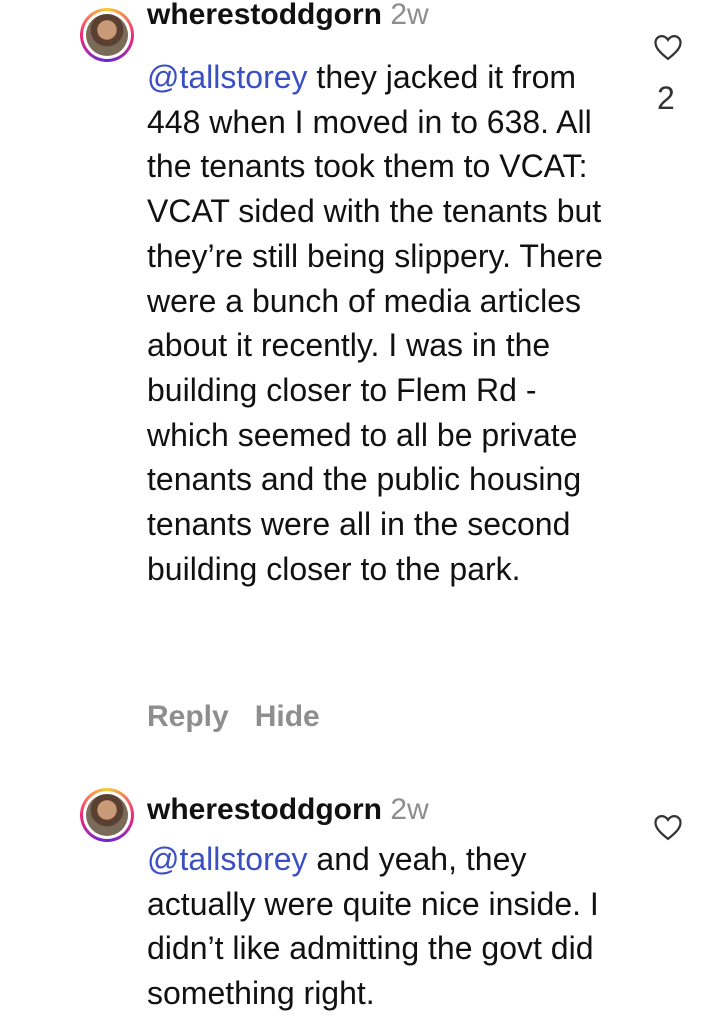 The width and height of the screenshot is (716, 1023). Describe the element at coordinates (188, 716) in the screenshot. I see `reply-button: Reply` at that location.